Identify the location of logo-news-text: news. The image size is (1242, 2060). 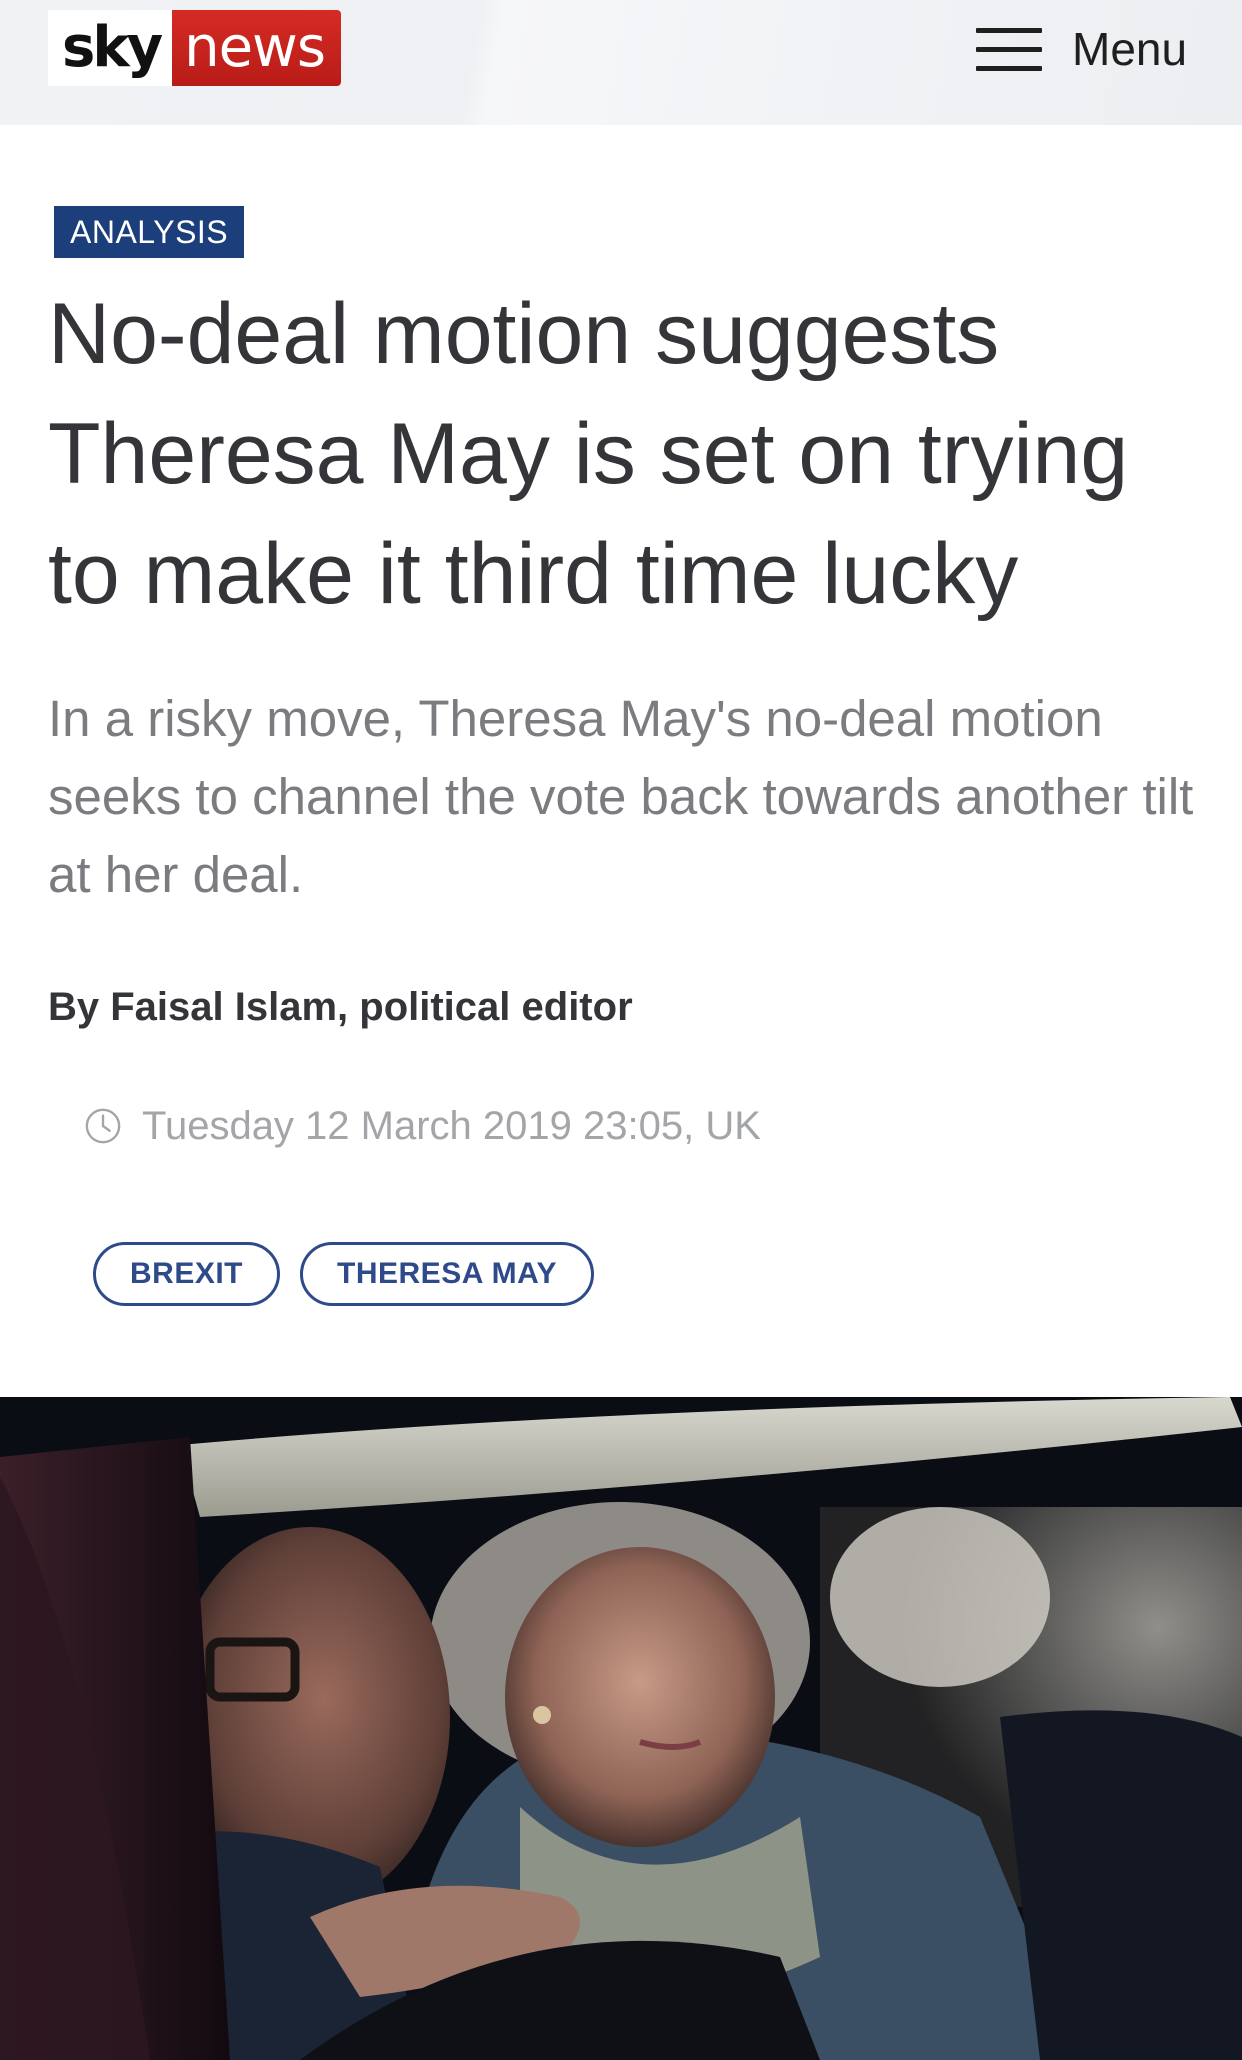
(256, 48).